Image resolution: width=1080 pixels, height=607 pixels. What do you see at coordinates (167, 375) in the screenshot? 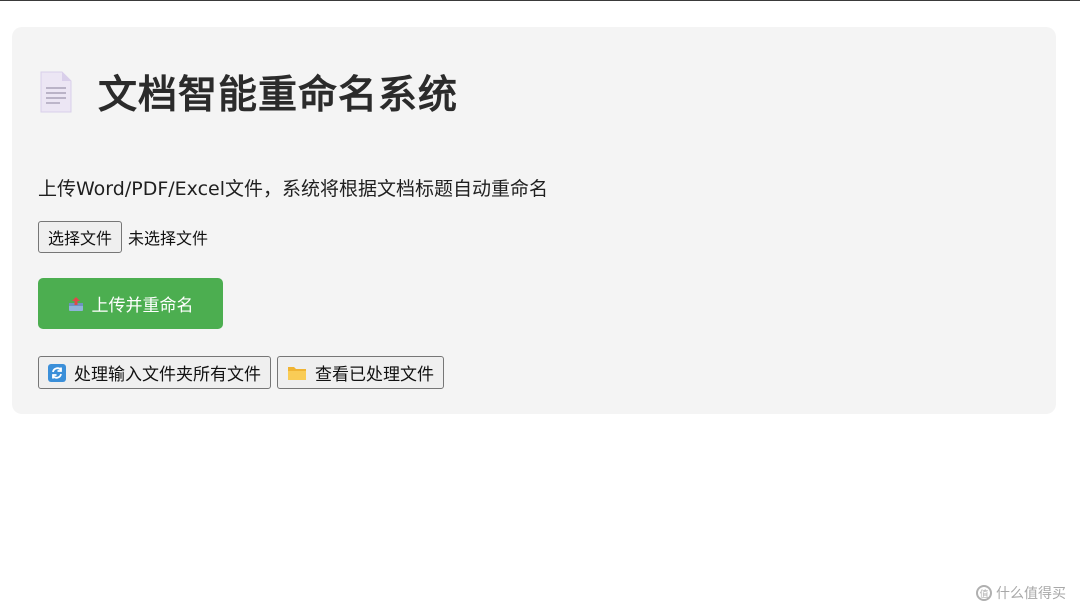
I see `process-input-folder-label: 处理输入文件夹所有文件` at bounding box center [167, 375].